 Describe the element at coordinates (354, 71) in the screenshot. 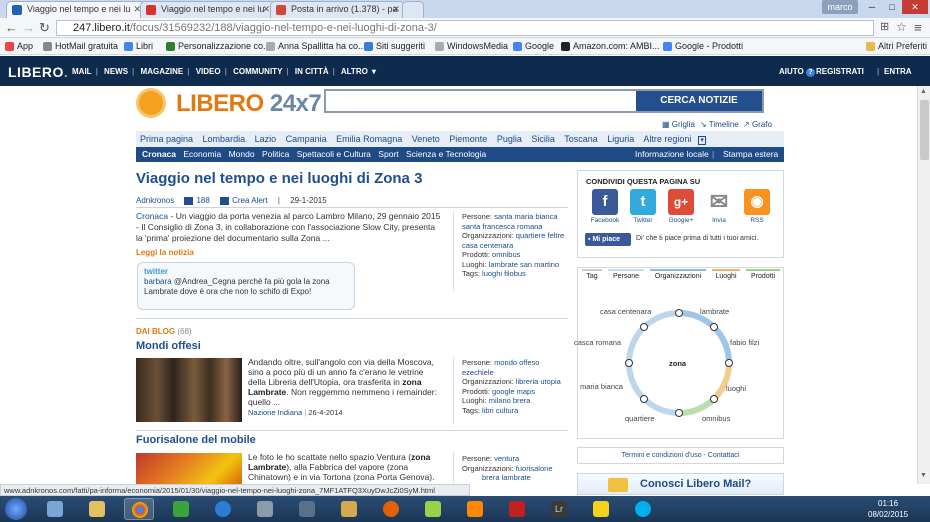

I see `nav-altro: ALTRO` at that location.